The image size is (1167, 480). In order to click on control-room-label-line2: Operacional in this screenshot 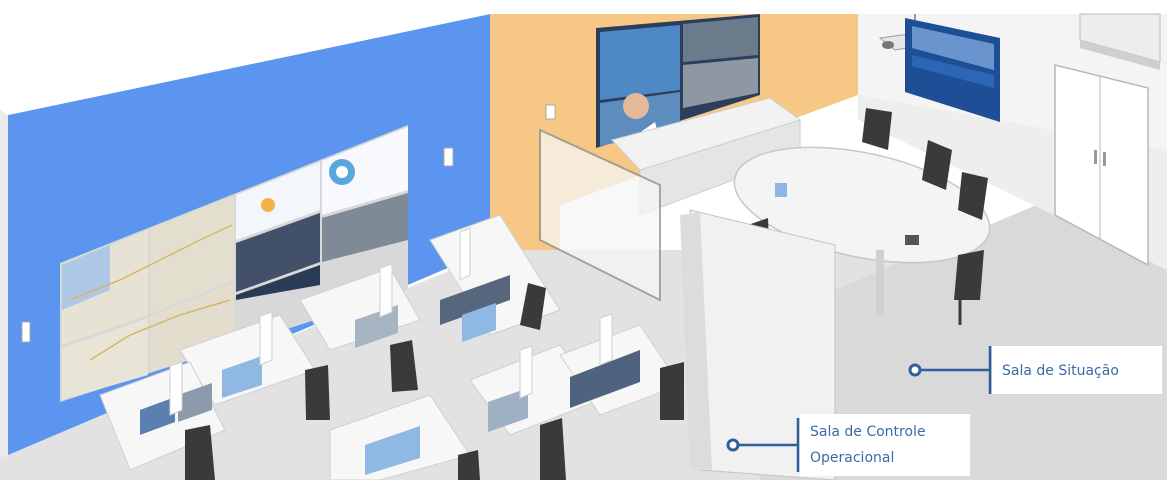, I will do `click(852, 458)`.